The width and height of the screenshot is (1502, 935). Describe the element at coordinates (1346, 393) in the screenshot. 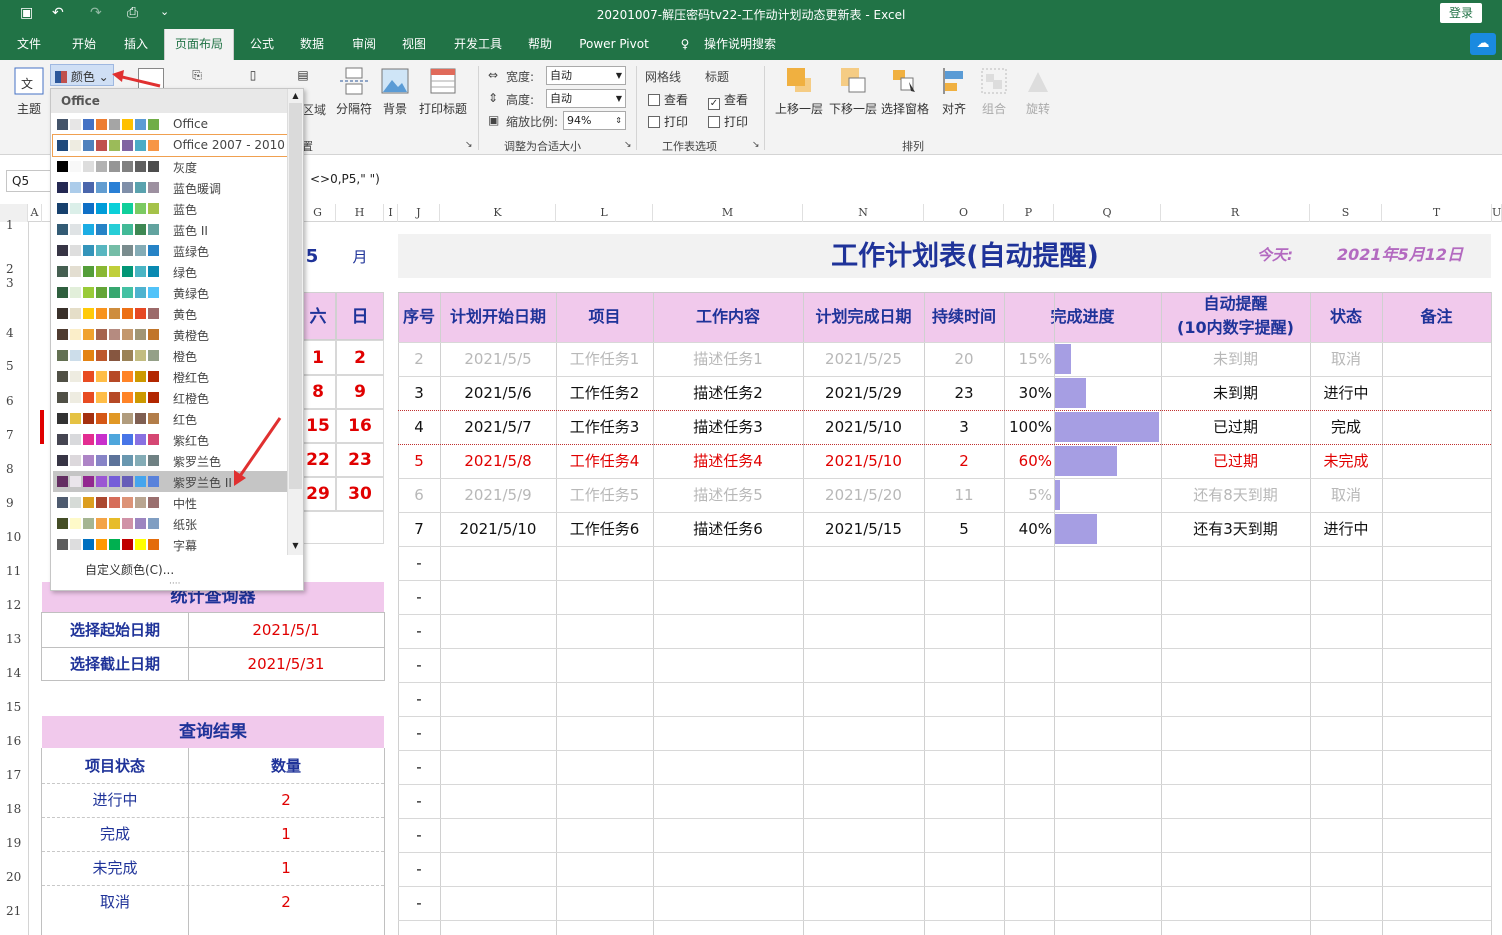

I see `plan-cell-status: 进行中` at that location.